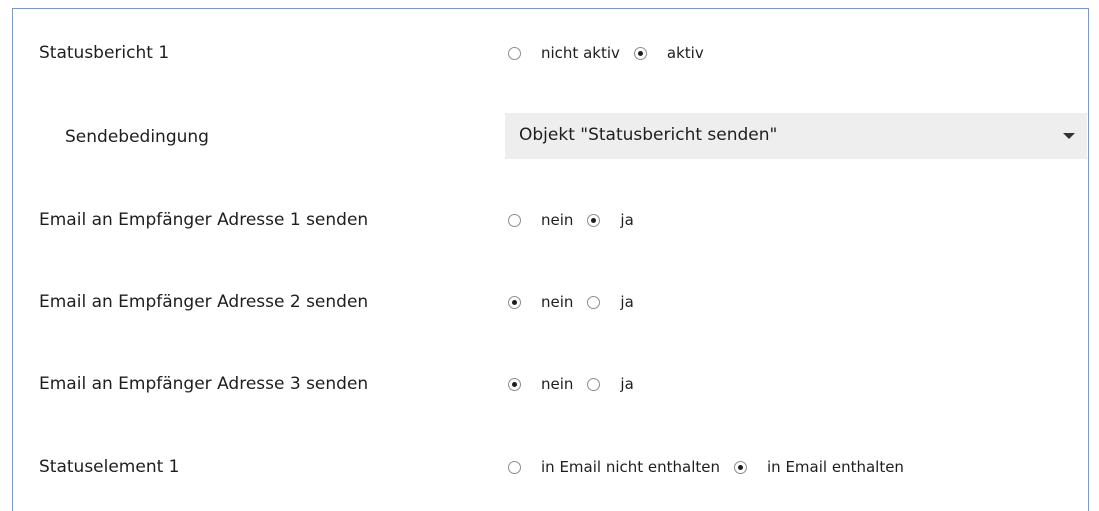 This screenshot has height=511, width=1099. Describe the element at coordinates (610, 384) in the screenshot. I see `email-adresse-3-option-ja: ja` at that location.